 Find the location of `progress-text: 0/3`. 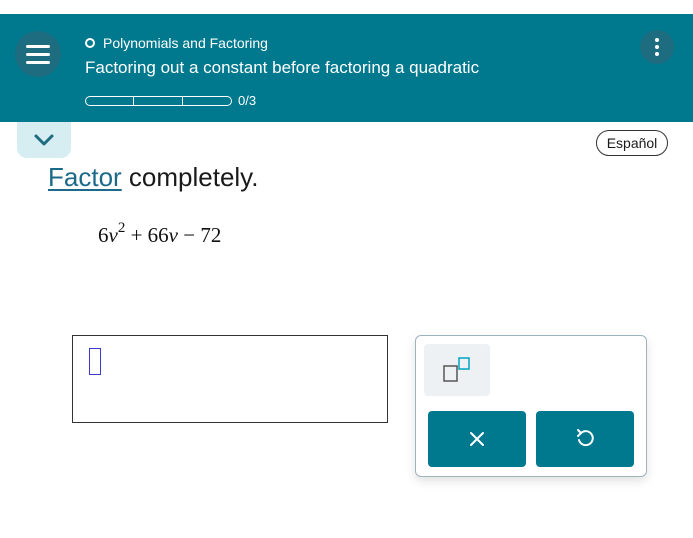

progress-text: 0/3 is located at coordinates (247, 100).